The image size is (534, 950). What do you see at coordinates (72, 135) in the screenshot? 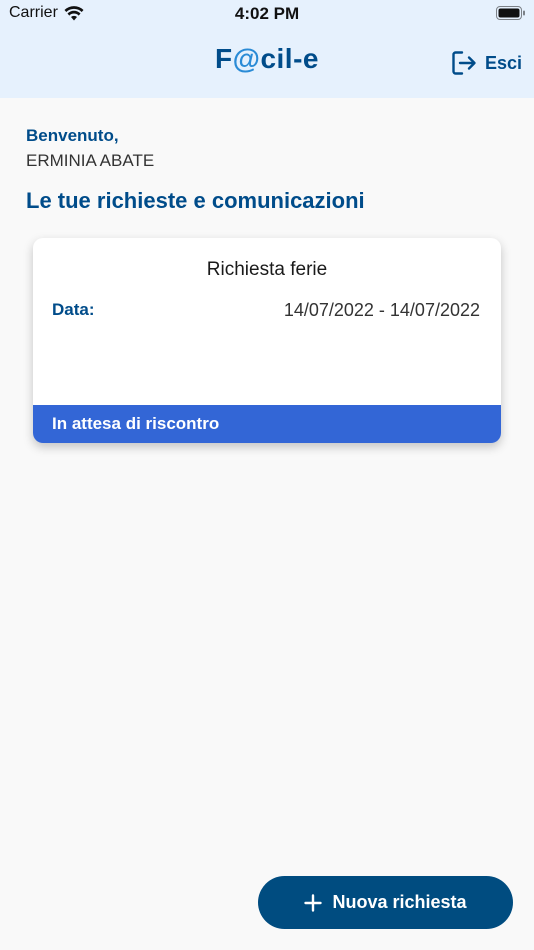
I see `welcome-greeting: Benvenuto,` at bounding box center [72, 135].